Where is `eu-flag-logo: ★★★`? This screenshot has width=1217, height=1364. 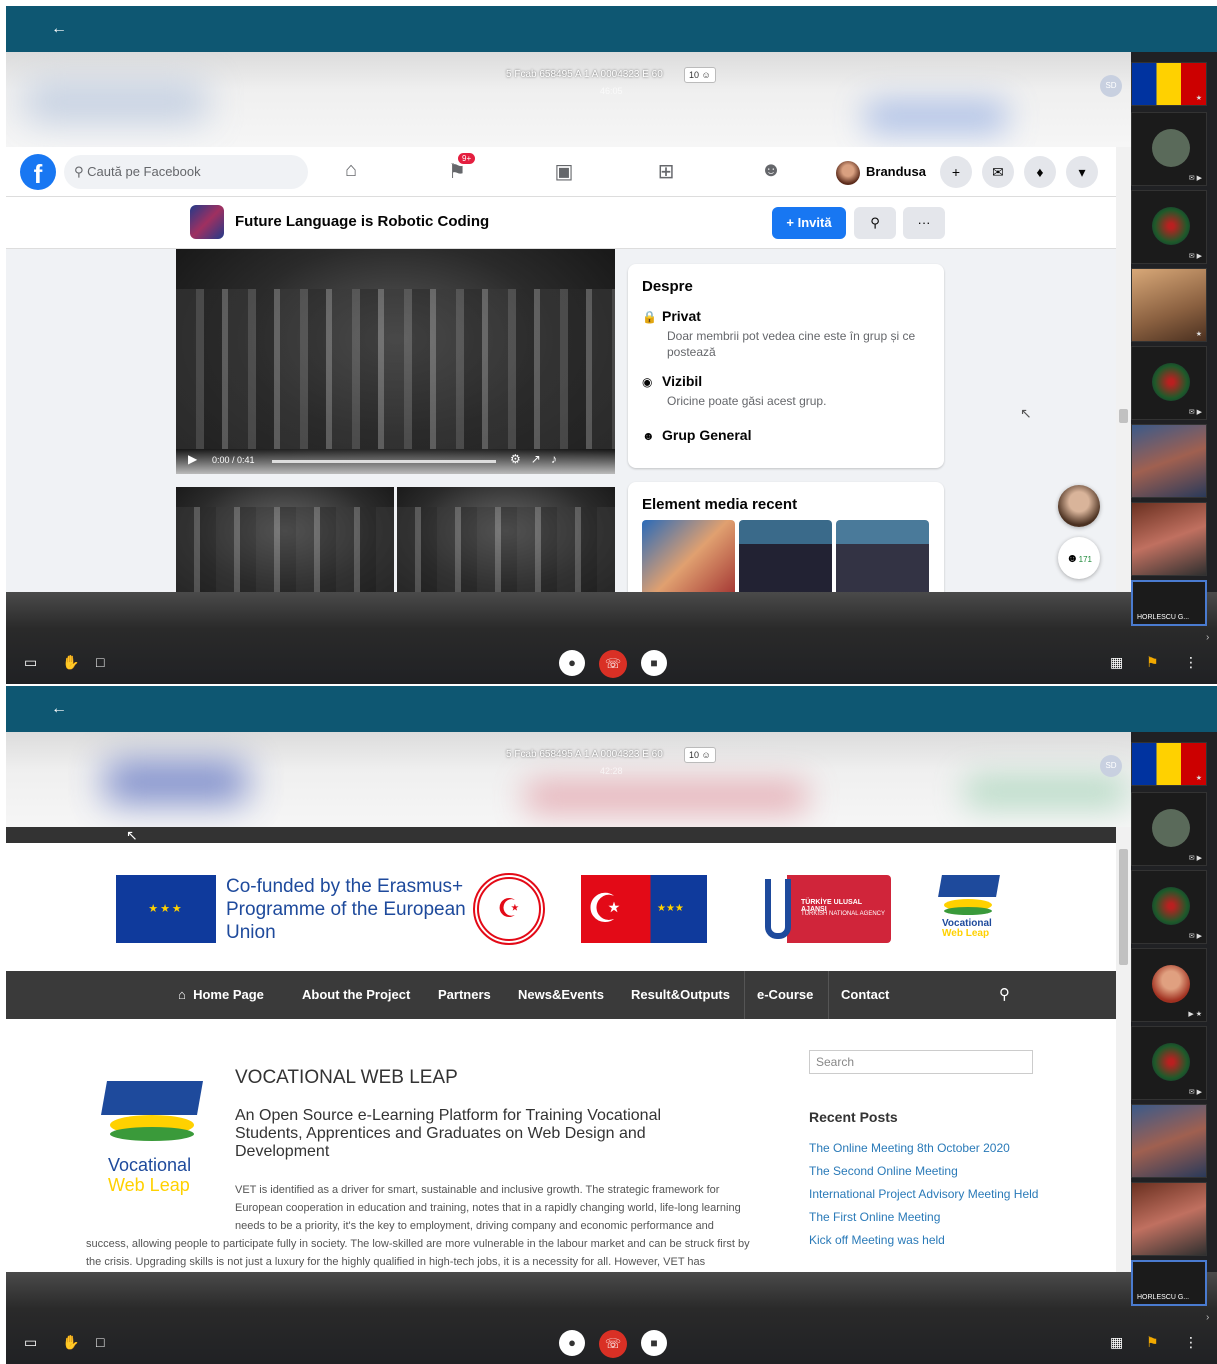 eu-flag-logo: ★★★ is located at coordinates (166, 909).